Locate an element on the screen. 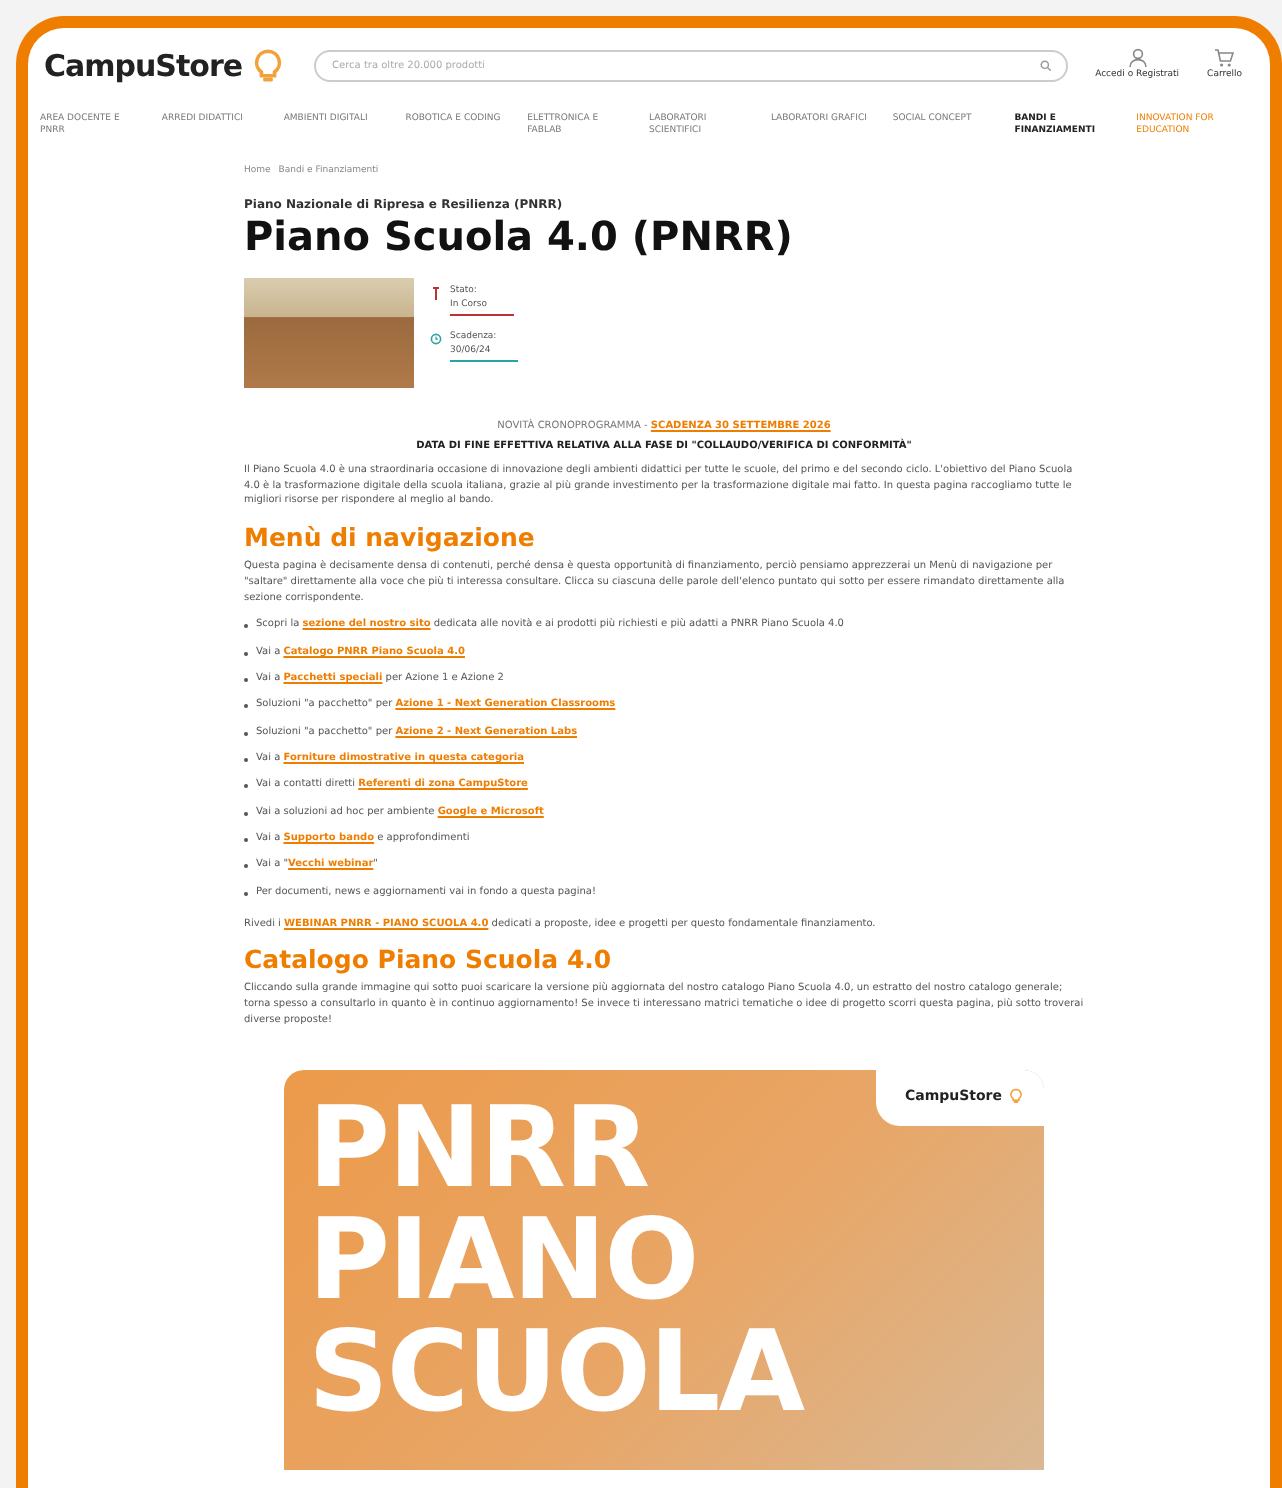 The image size is (1282, 1488). search-icon is located at coordinates (1045, 66).